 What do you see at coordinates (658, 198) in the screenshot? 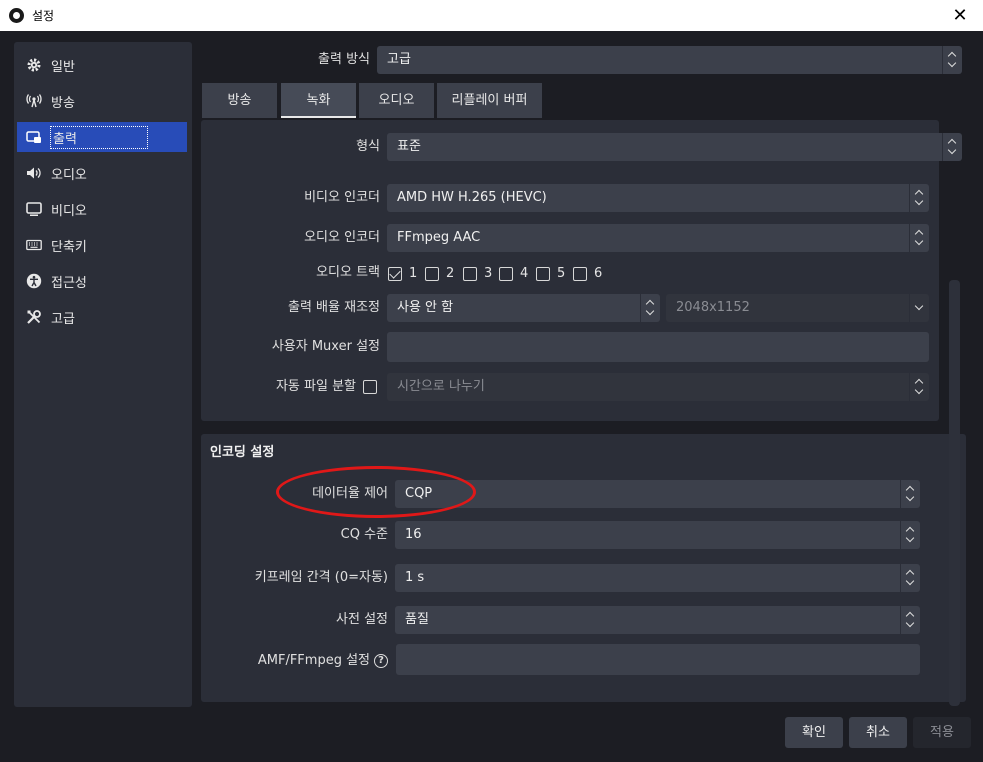
I see `video-encoder-select: AMD HW H.265 (HEVC)` at bounding box center [658, 198].